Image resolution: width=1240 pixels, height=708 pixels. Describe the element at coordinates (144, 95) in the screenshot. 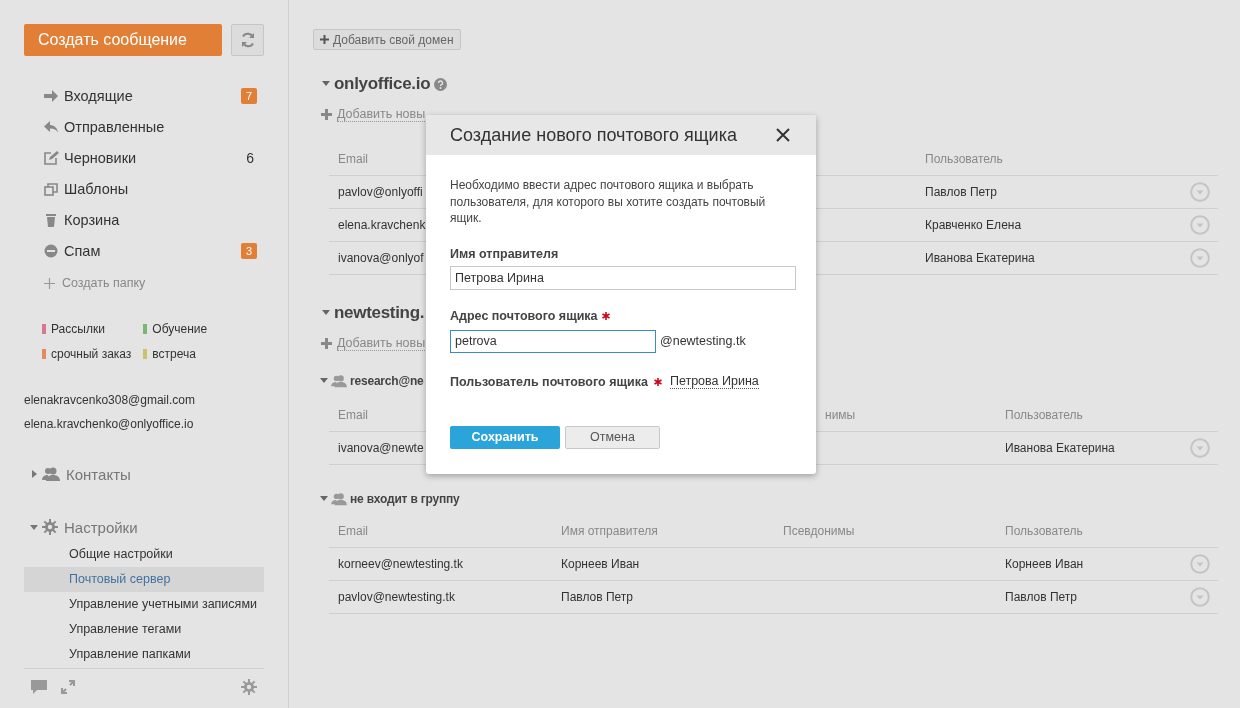

I see `folder-item: Входящие 7` at that location.